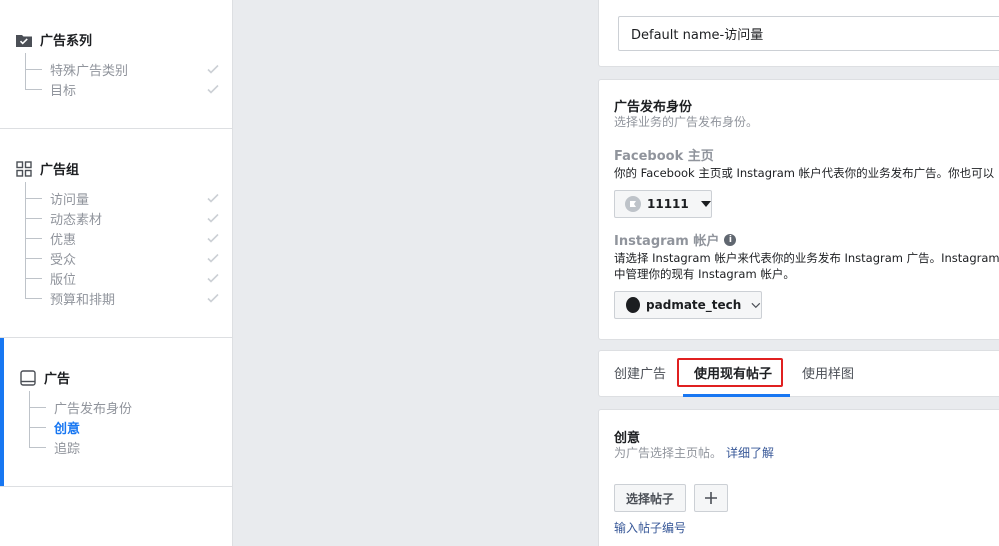  I want to click on ad-name-input: Default name-访问量, so click(808, 33).